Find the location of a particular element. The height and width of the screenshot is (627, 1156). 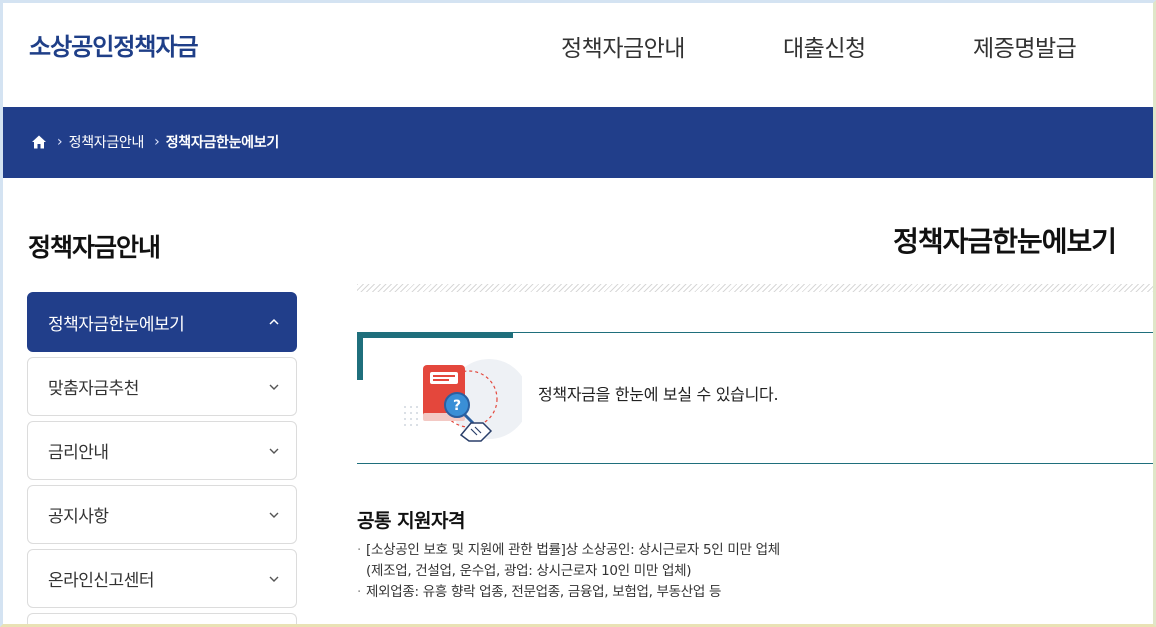

list-item: 제외업종: 유흥 향락 업종, 전문업종, 금융업, 보험업, 부동산업 등 is located at coordinates (568, 592).